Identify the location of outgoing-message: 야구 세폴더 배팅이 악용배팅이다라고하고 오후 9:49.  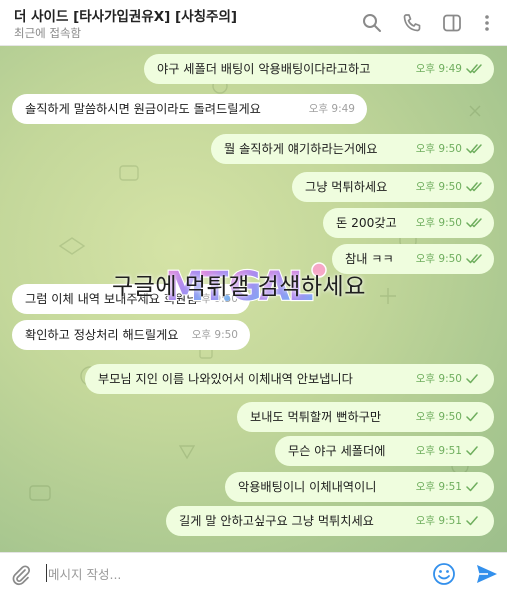
(319, 69).